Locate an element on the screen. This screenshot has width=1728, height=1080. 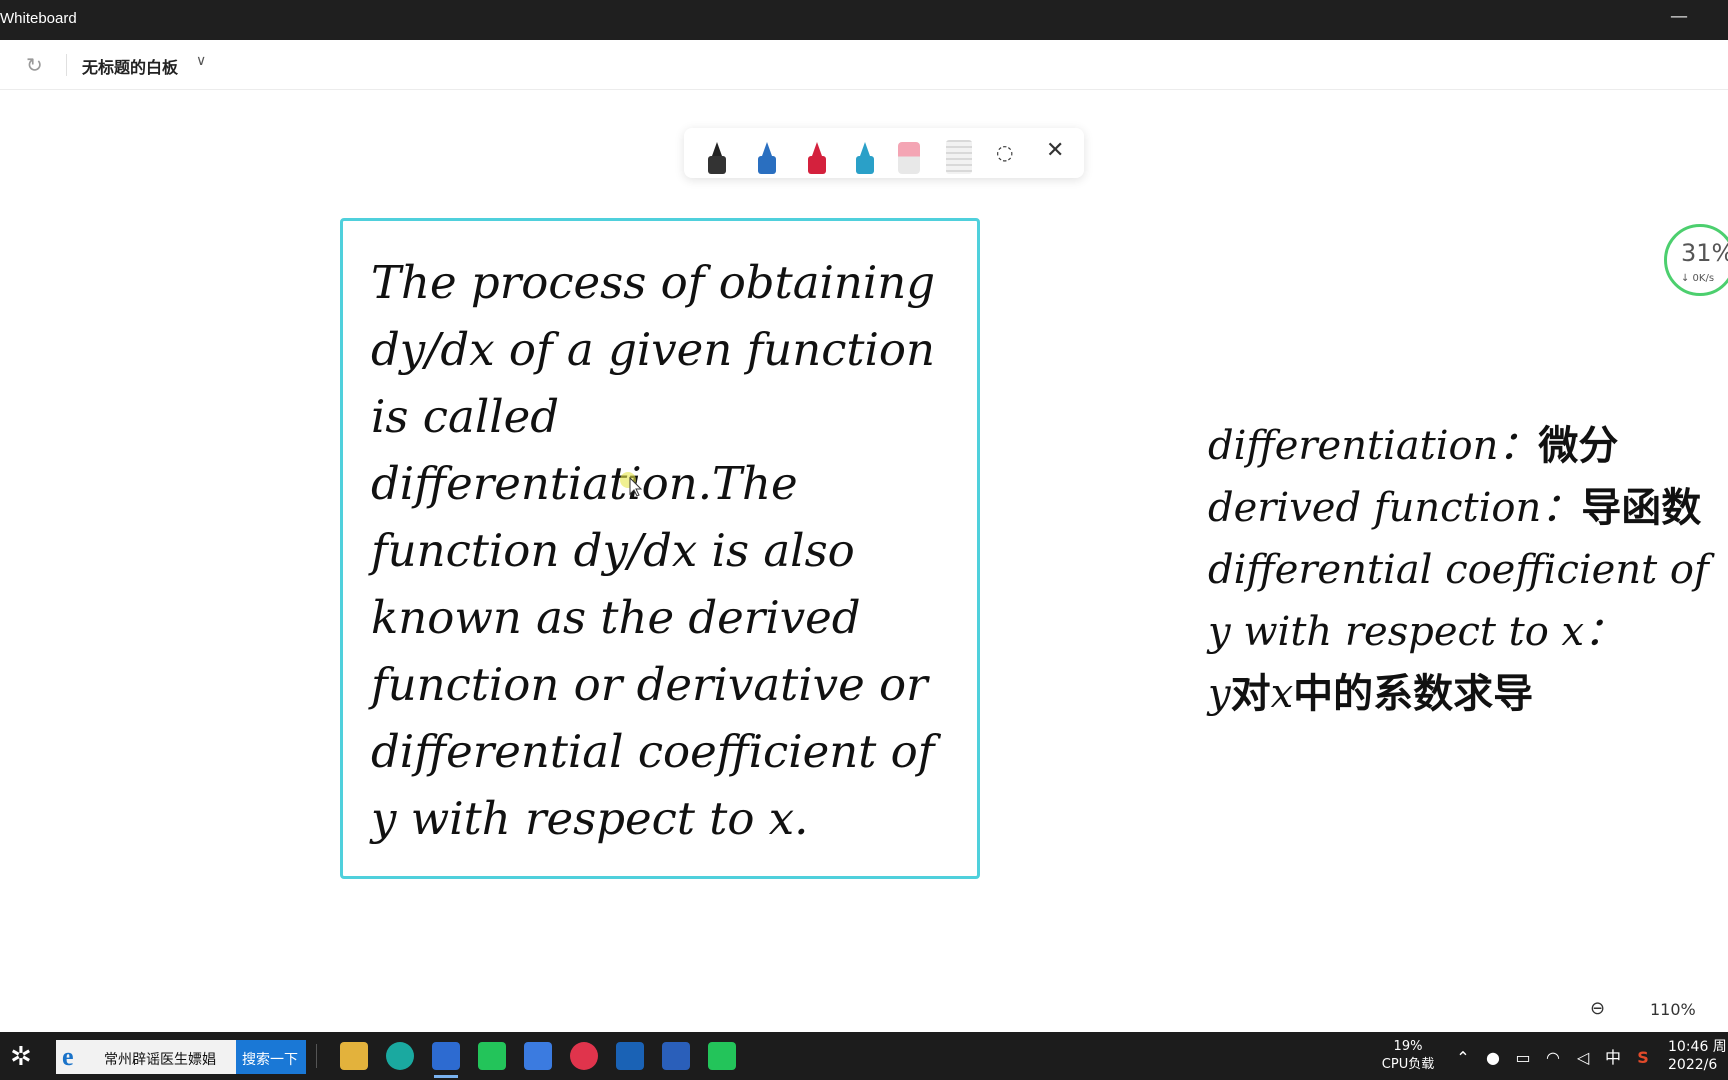
system-tray: ⌃ ● ▭ ◠ ◁ 中 S is located at coordinates (1553, 1056).